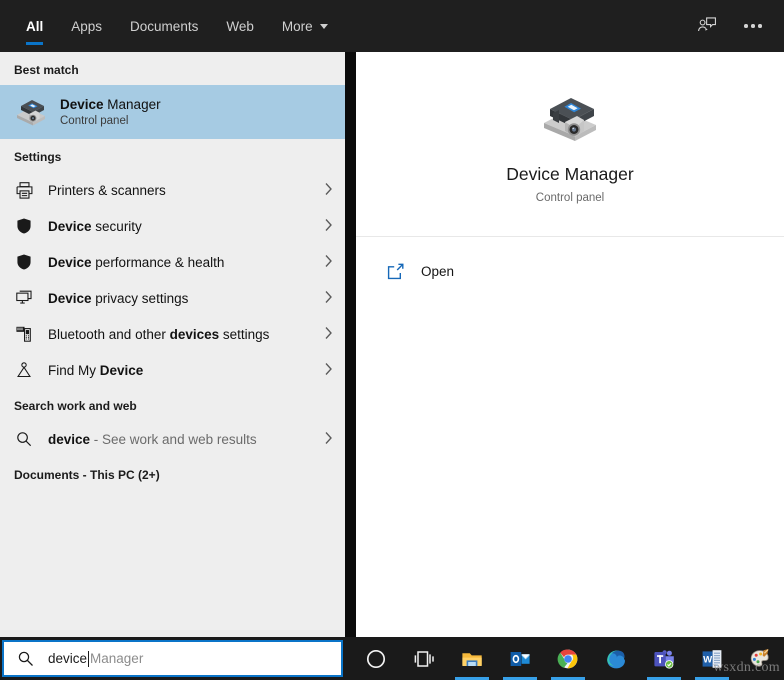 Image resolution: width=784 pixels, height=680 pixels. I want to click on settings-item-label-prefix: Bluetooth and other, so click(109, 334).